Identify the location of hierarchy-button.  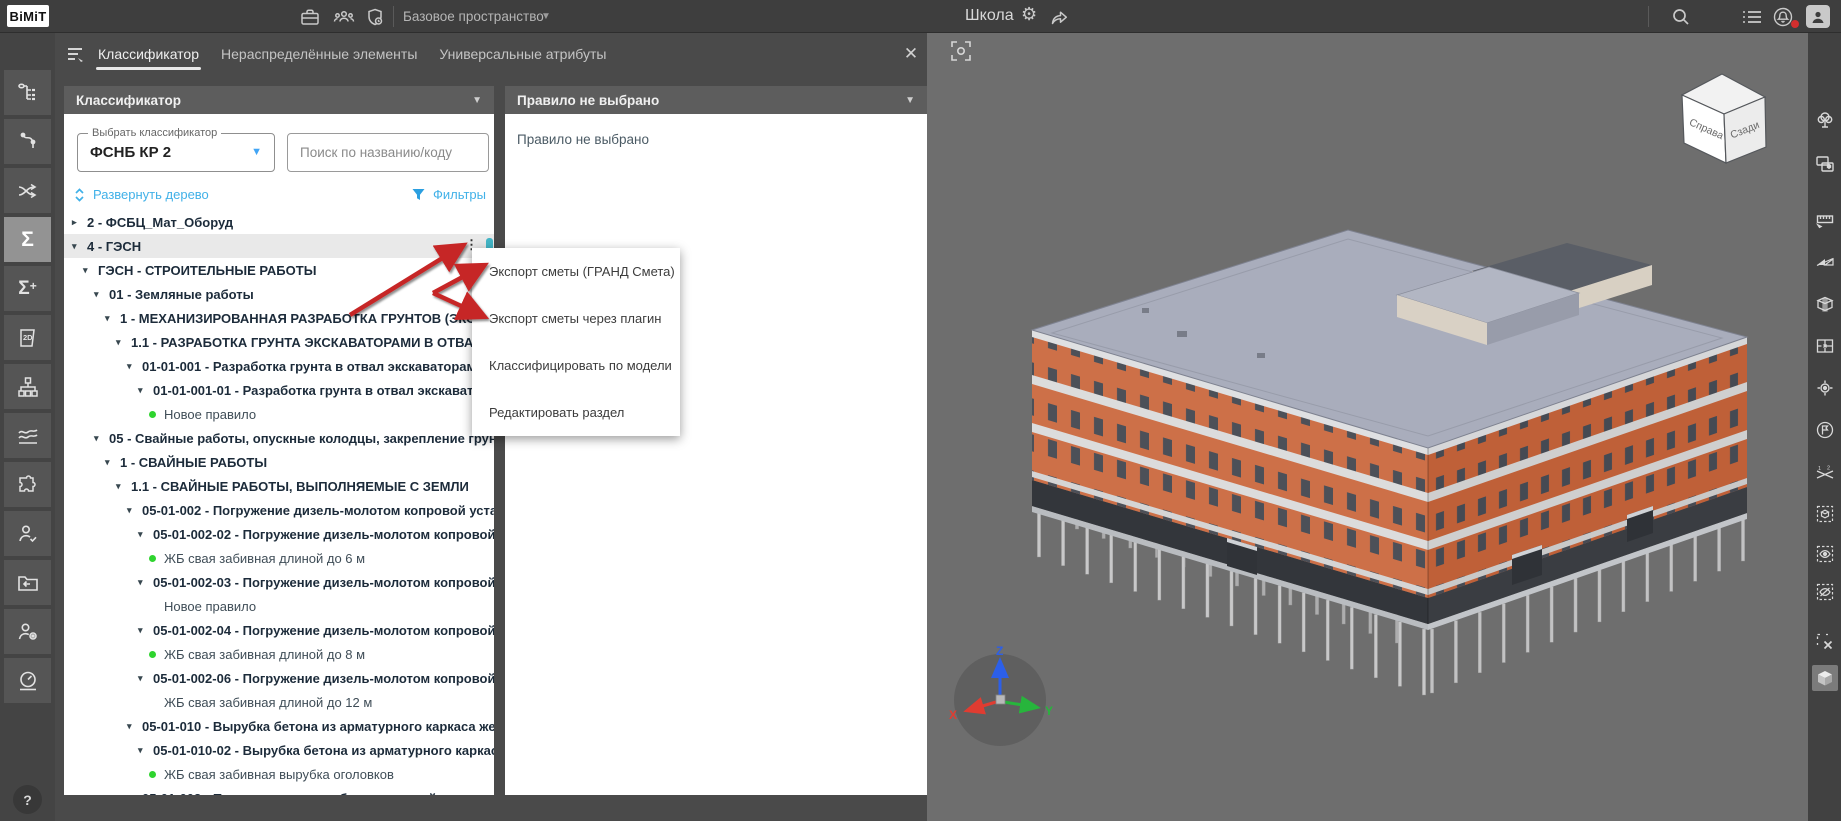
(27, 386).